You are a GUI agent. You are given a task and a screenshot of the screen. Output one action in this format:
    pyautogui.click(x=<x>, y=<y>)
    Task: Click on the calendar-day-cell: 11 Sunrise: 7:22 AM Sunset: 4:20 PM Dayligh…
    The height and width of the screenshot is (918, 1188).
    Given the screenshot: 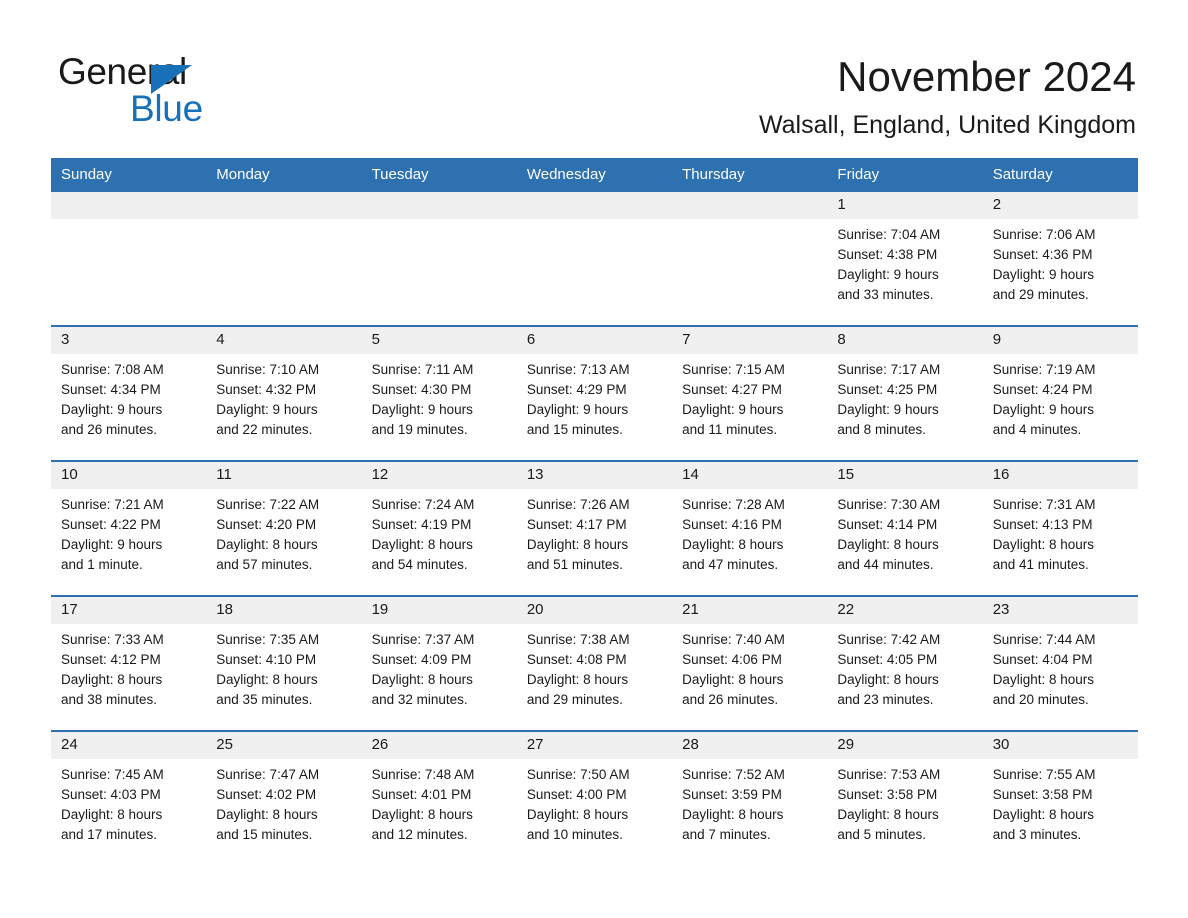 What is the action you would take?
    pyautogui.click(x=284, y=528)
    